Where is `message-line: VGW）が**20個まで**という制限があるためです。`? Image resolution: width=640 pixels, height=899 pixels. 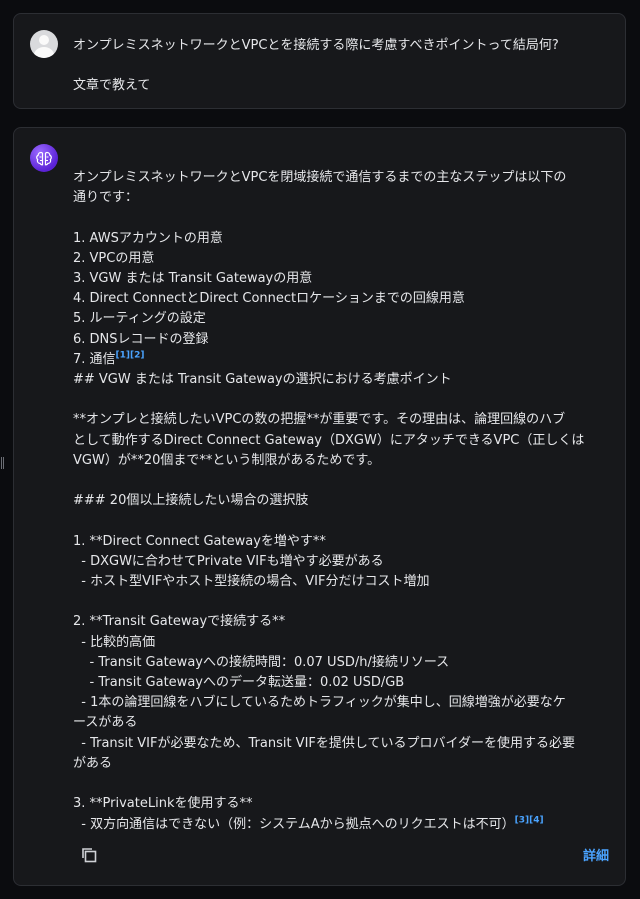 message-line: VGW）が**20個まで**という制限があるためです。 is located at coordinates (227, 460).